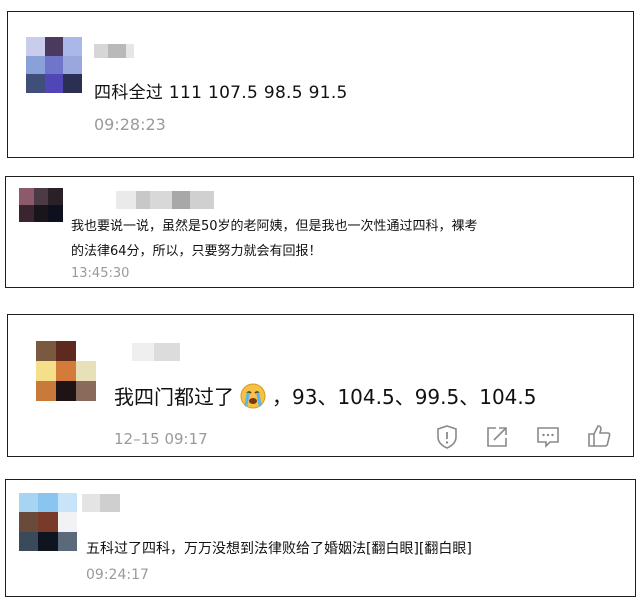 The width and height of the screenshot is (640, 603). What do you see at coordinates (117, 575) in the screenshot?
I see `comment-time: 09:24:17` at bounding box center [117, 575].